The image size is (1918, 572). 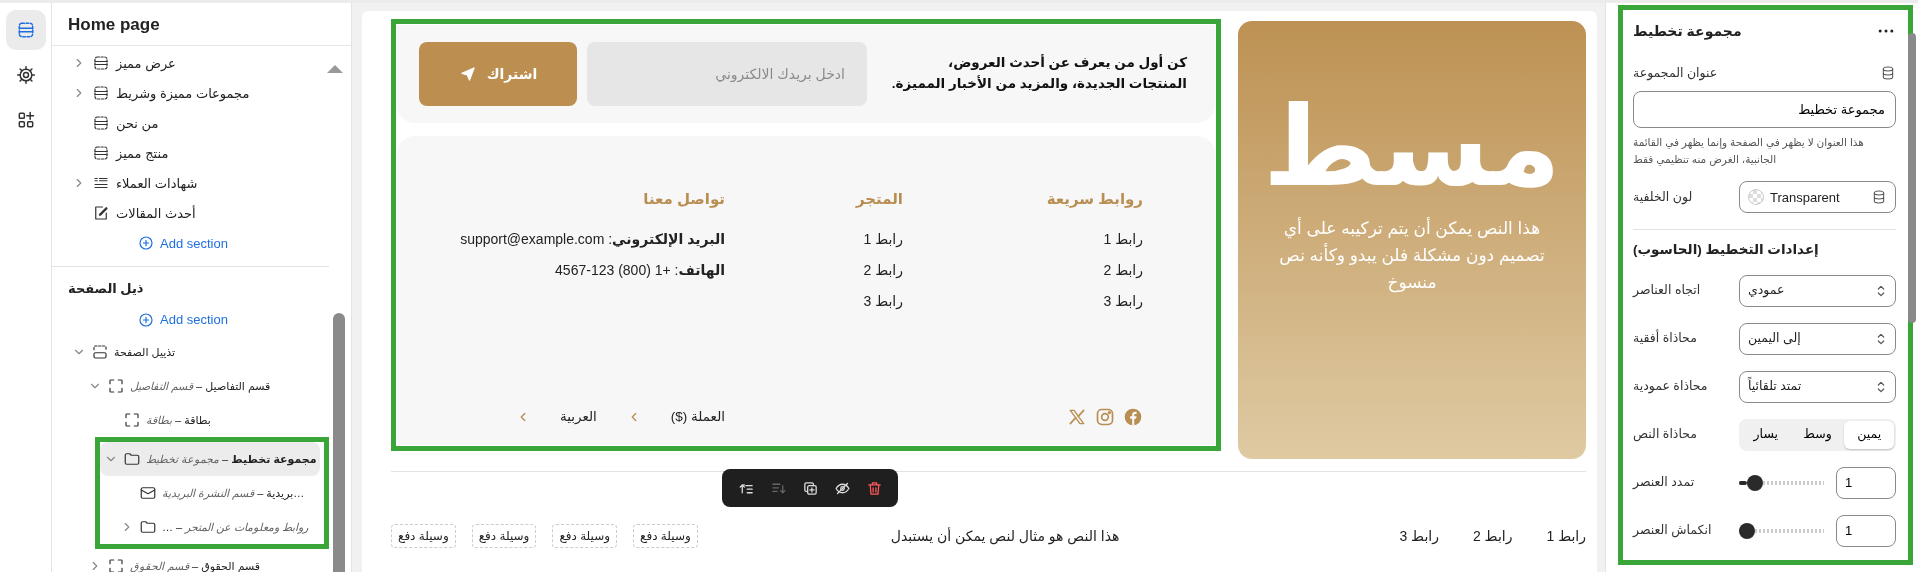 I want to click on column-heading: المتجر, so click(x=879, y=199).